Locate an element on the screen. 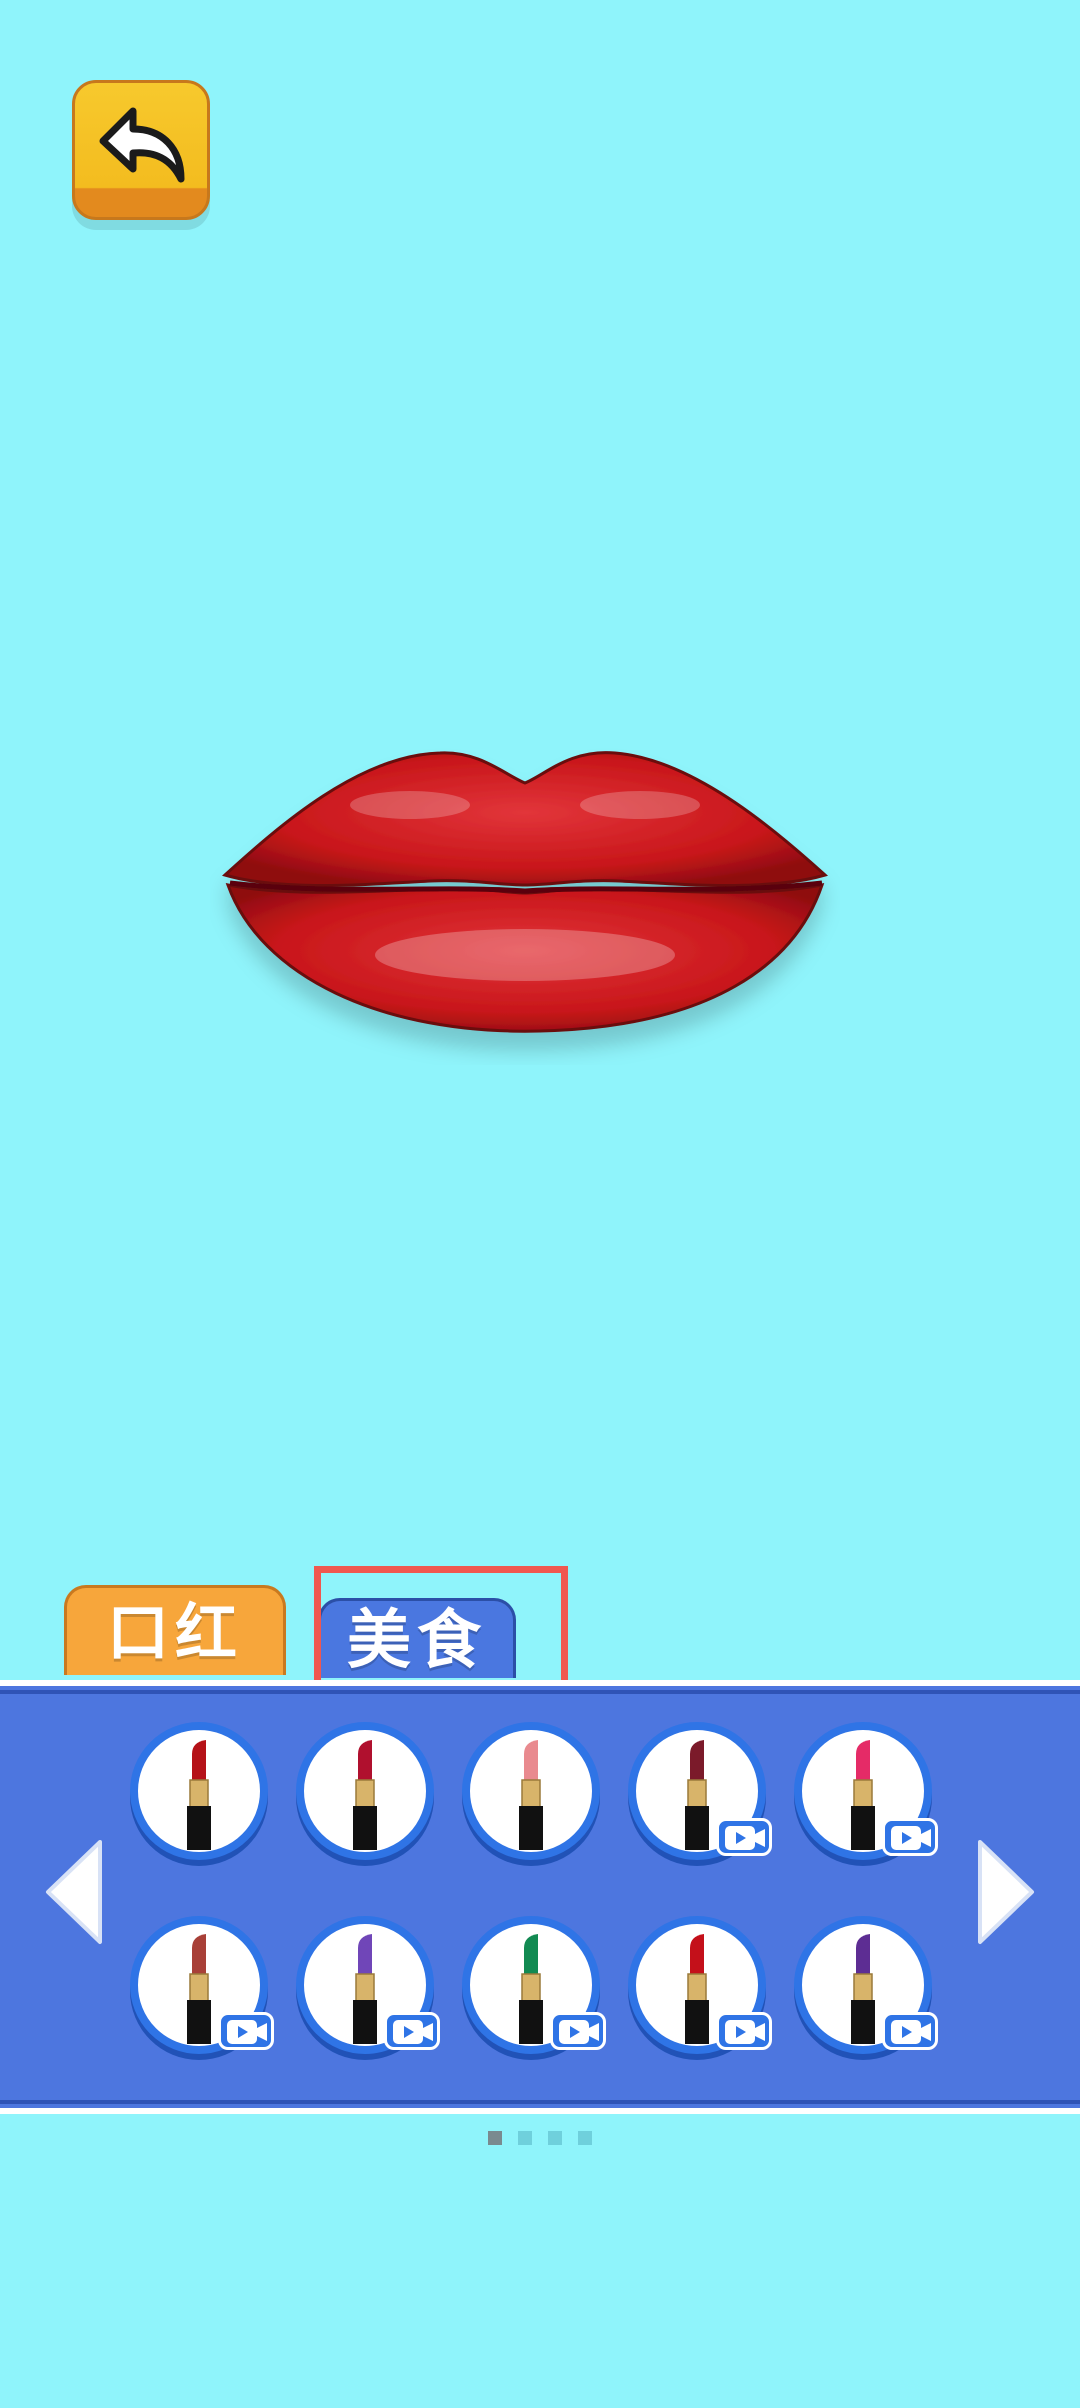  tab-lipstick: 口红 is located at coordinates (175, 1630).